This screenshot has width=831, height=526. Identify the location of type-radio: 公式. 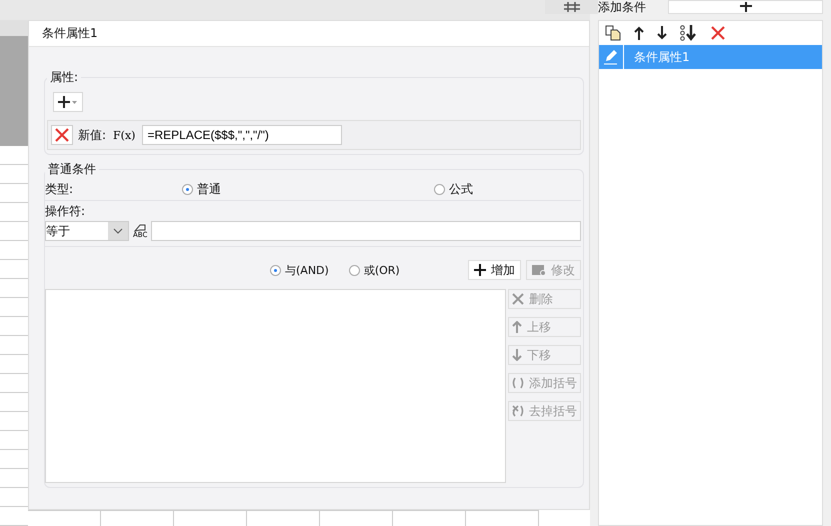
(453, 189).